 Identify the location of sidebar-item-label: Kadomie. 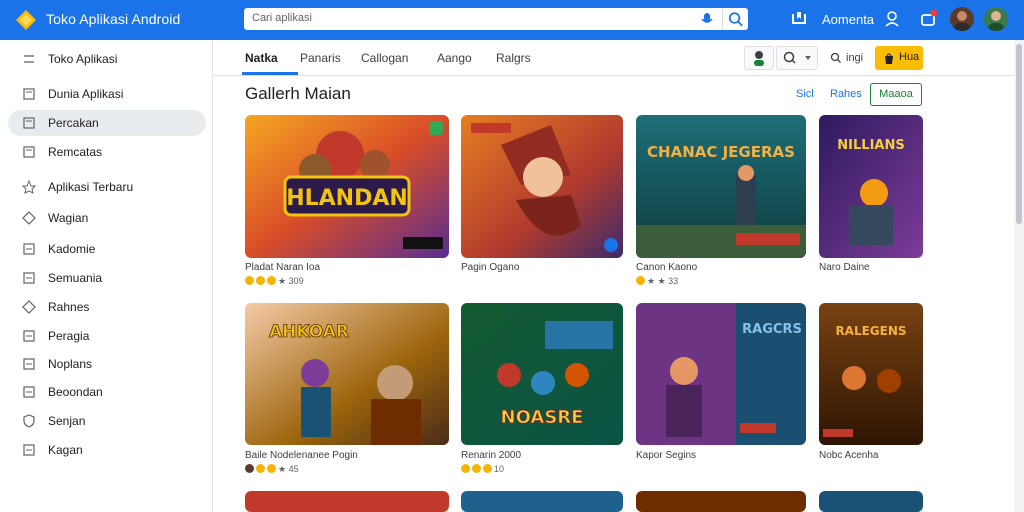
(72, 249).